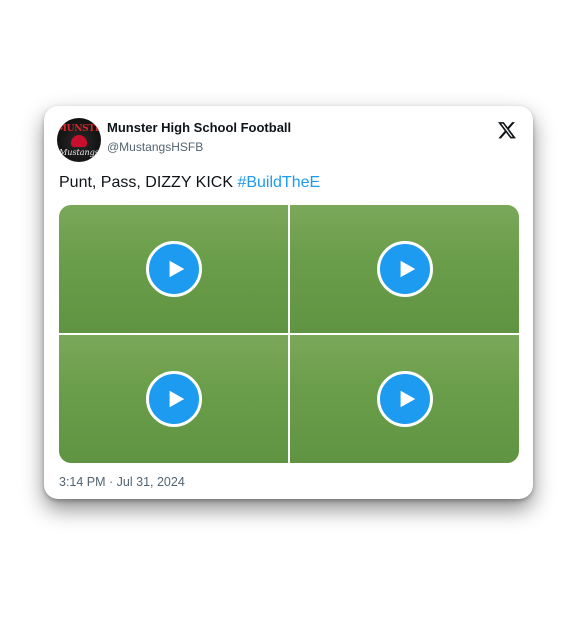 Image resolution: width=577 pixels, height=644 pixels. I want to click on account-name: Munster High School Football, so click(199, 127).